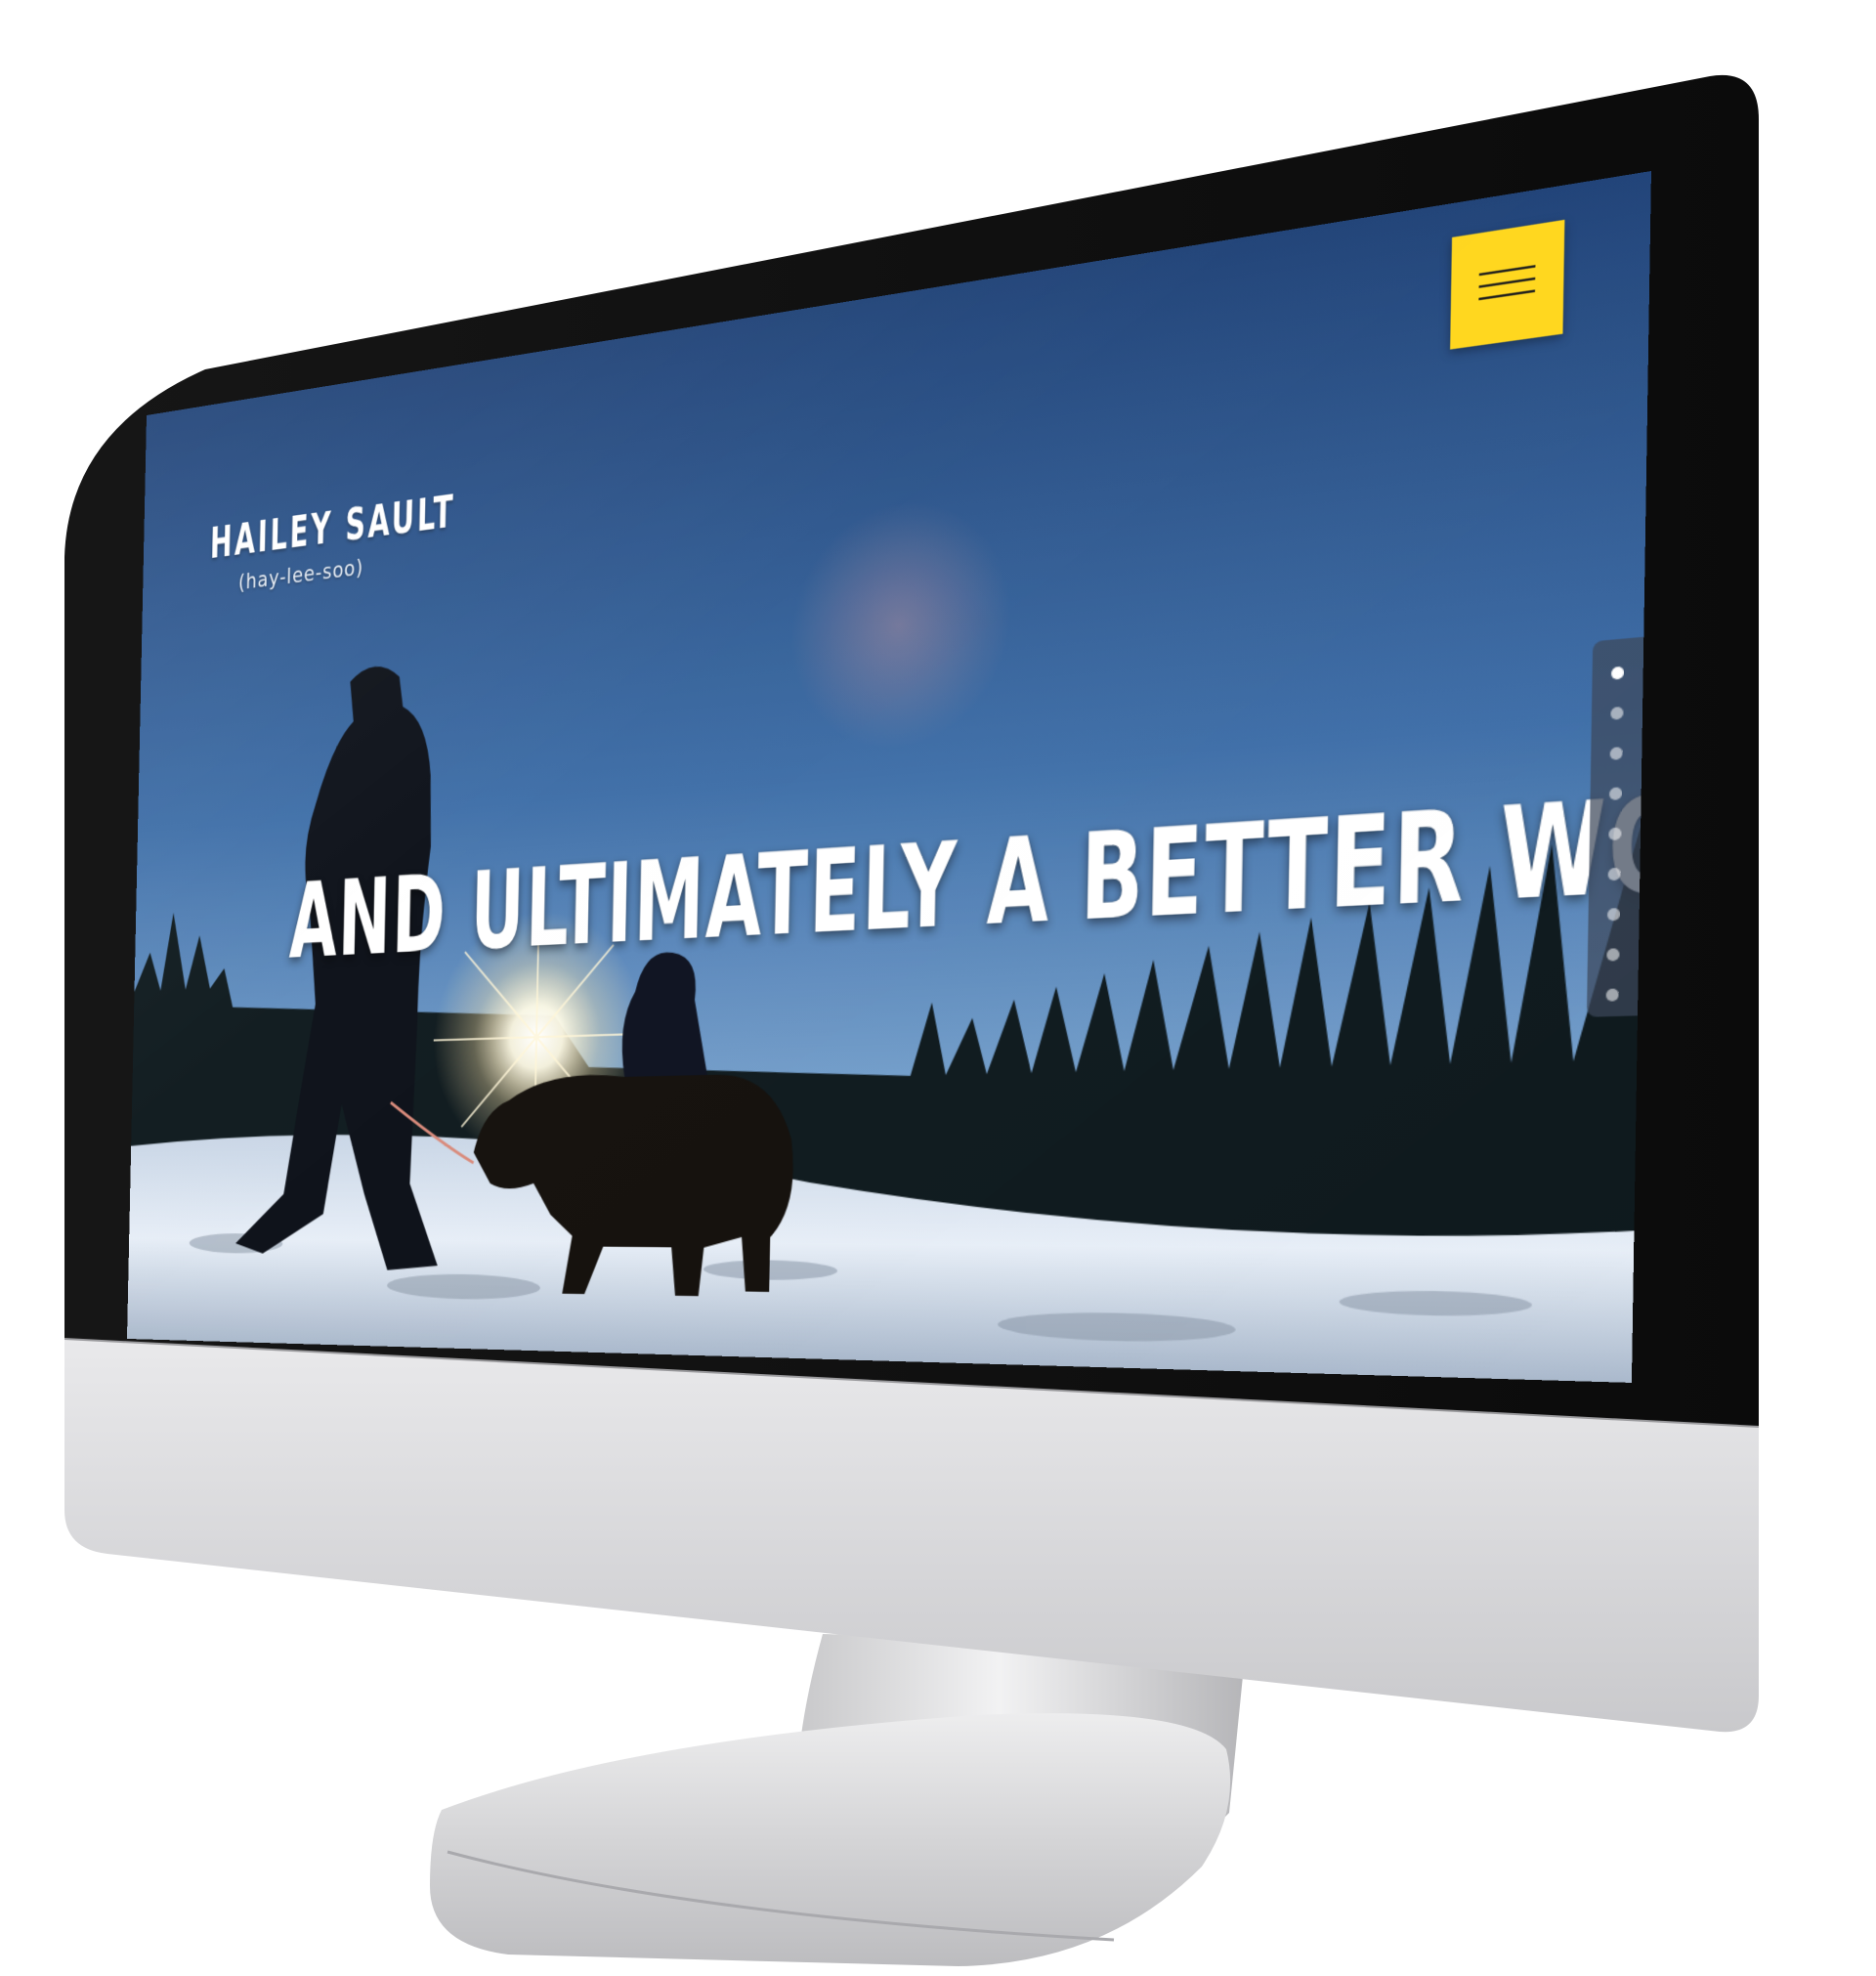 This screenshot has width=1876, height=1976. What do you see at coordinates (830, 1839) in the screenshot?
I see `stand-base` at bounding box center [830, 1839].